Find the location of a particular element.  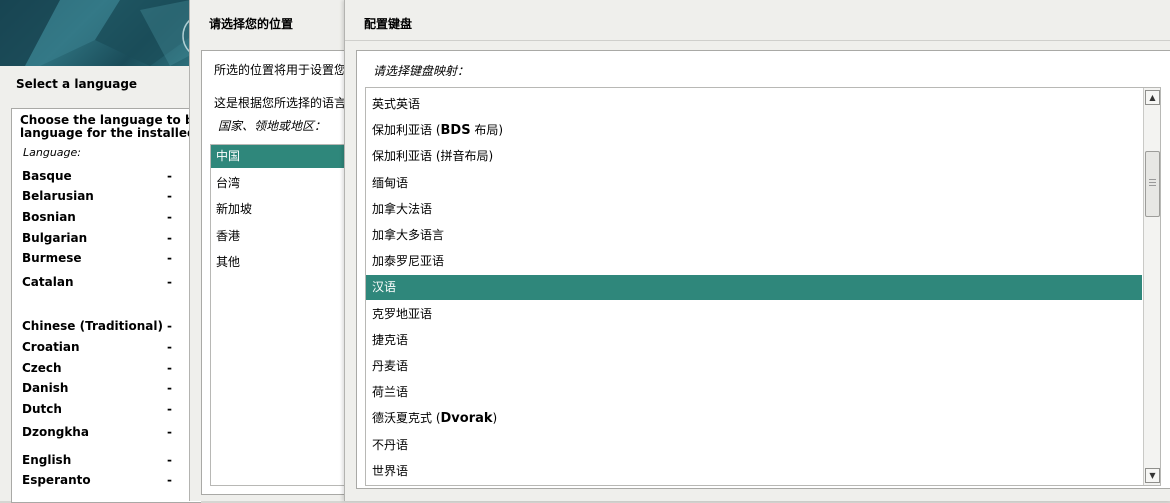

keymap-text: 保加利亚语 (拼音布局) is located at coordinates (433, 156).